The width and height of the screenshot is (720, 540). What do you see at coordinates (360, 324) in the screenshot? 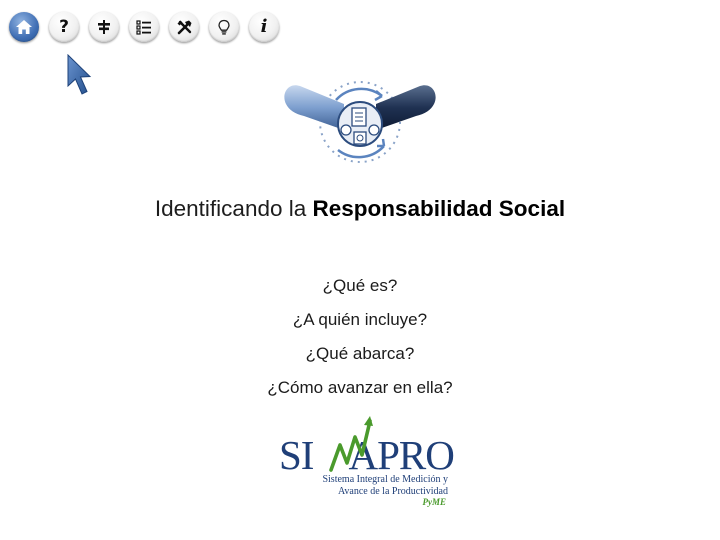
I see `menu-item-a-quien-incluye: ¿A quién incluye?` at bounding box center [360, 324].